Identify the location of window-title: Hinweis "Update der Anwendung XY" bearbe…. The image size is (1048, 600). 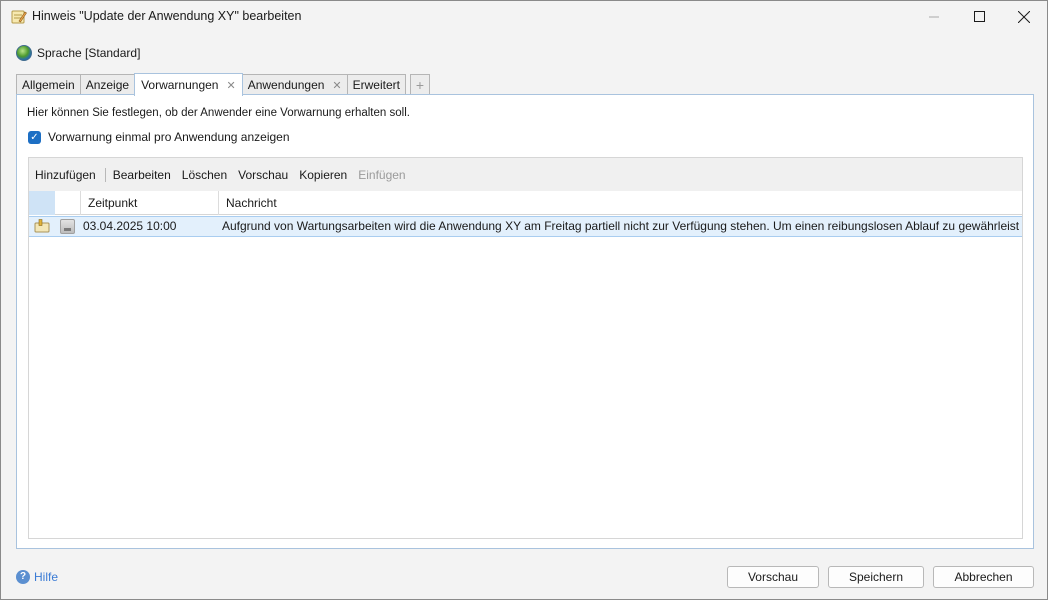
(167, 16).